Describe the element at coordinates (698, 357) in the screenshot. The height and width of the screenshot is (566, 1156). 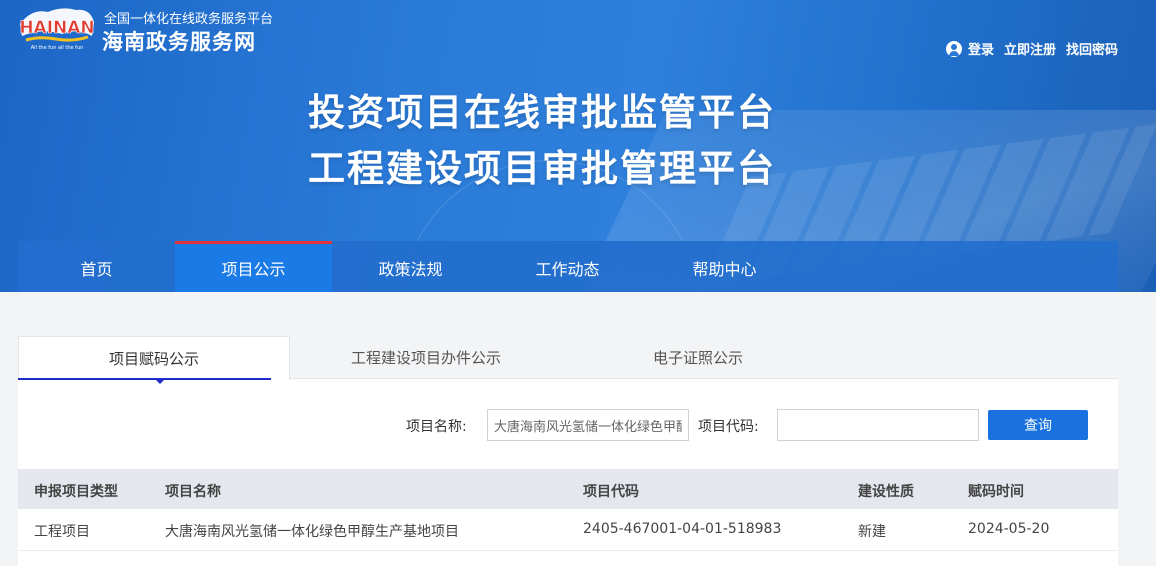
I see `tab-e-license-publicity: 电子证照公示` at that location.